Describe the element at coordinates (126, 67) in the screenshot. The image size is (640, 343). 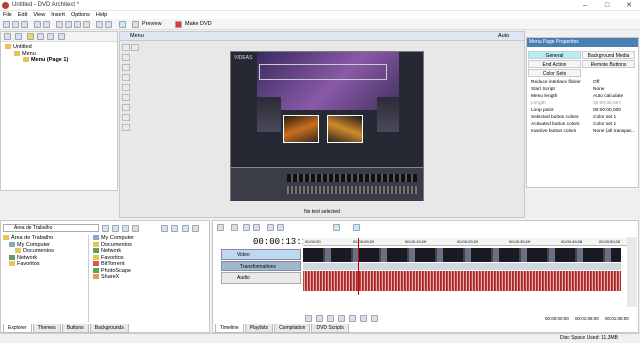
I see `align-center-icon` at that location.